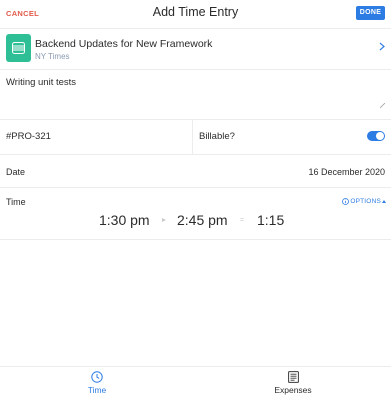 The image size is (391, 400). Describe the element at coordinates (382, 105) in the screenshot. I see `resize-handle-icon` at that location.